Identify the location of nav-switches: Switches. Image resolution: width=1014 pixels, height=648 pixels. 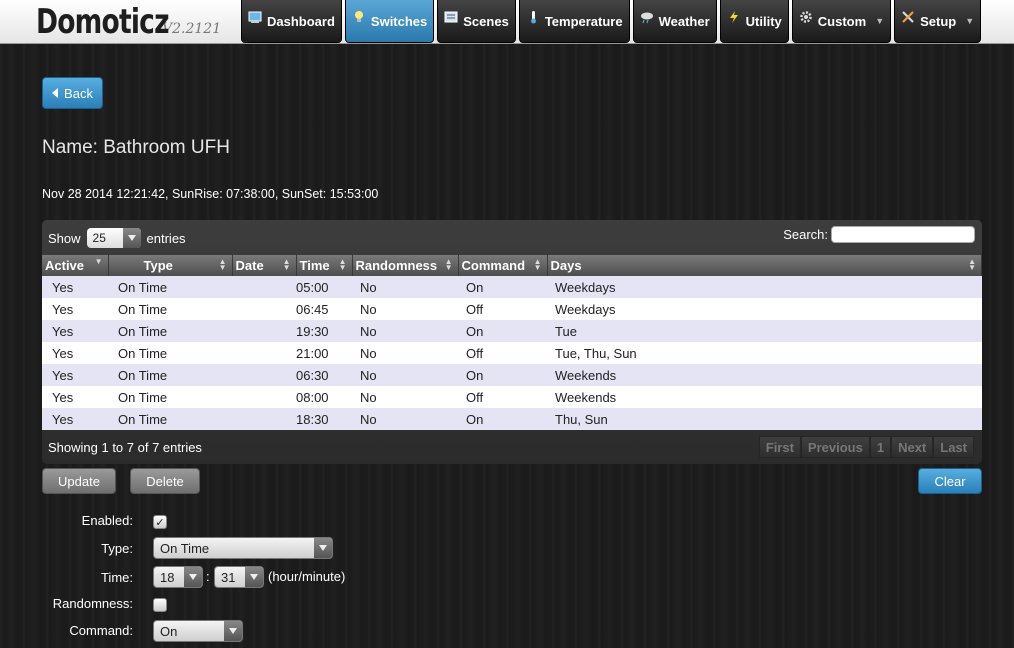
(389, 21).